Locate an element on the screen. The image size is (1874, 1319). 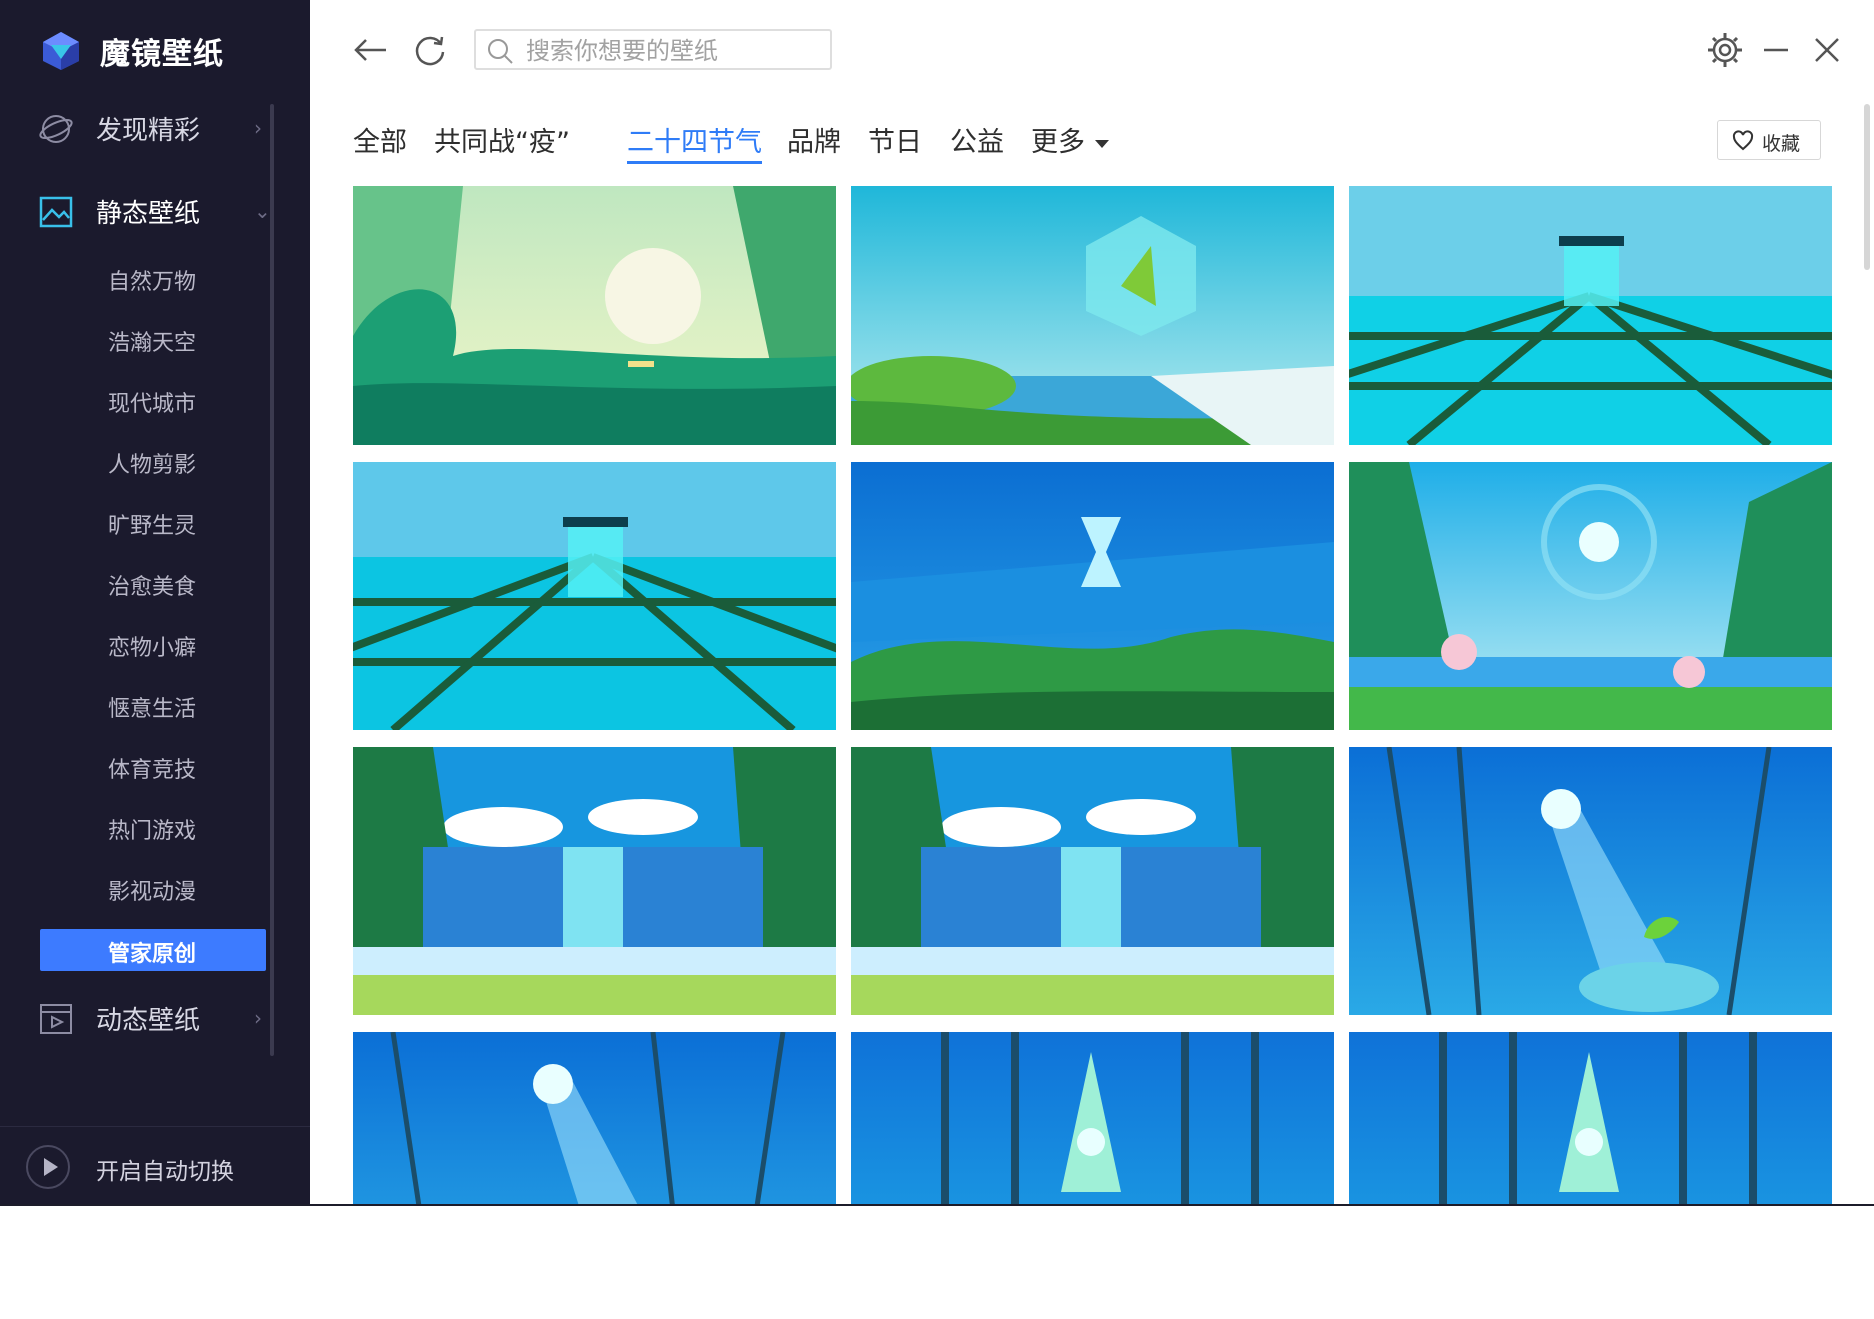
tab-more: 更多 is located at coordinates (1070, 139).